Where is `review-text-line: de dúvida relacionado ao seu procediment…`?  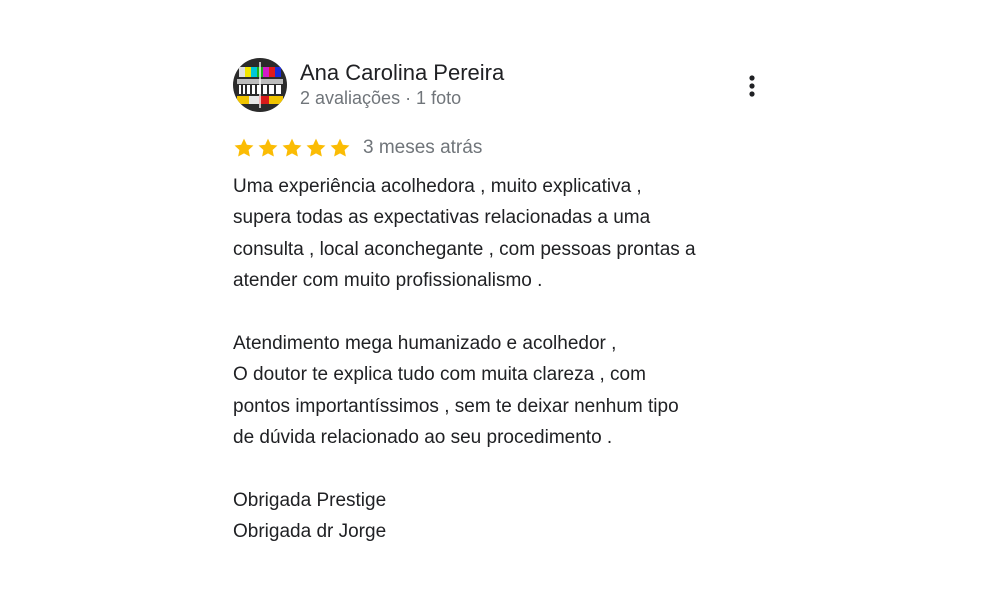
review-text-line: de dúvida relacionado ao seu procediment… is located at coordinates (423, 438).